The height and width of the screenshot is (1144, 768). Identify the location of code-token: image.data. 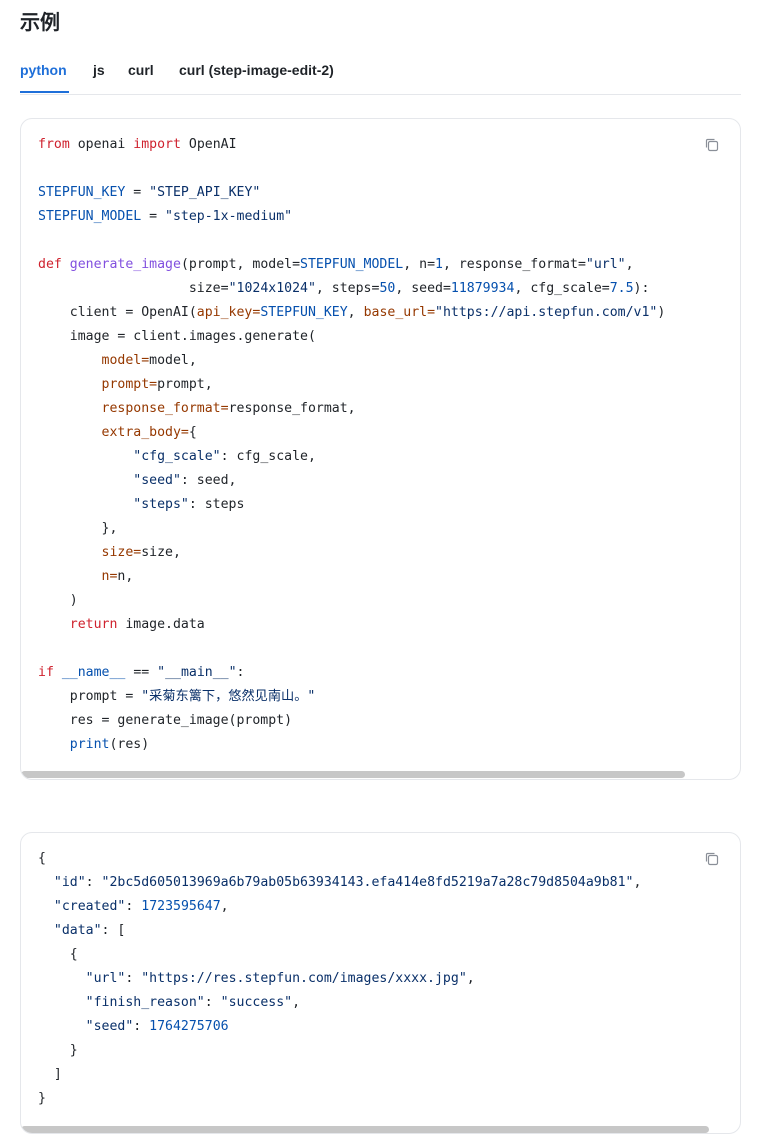
(161, 624).